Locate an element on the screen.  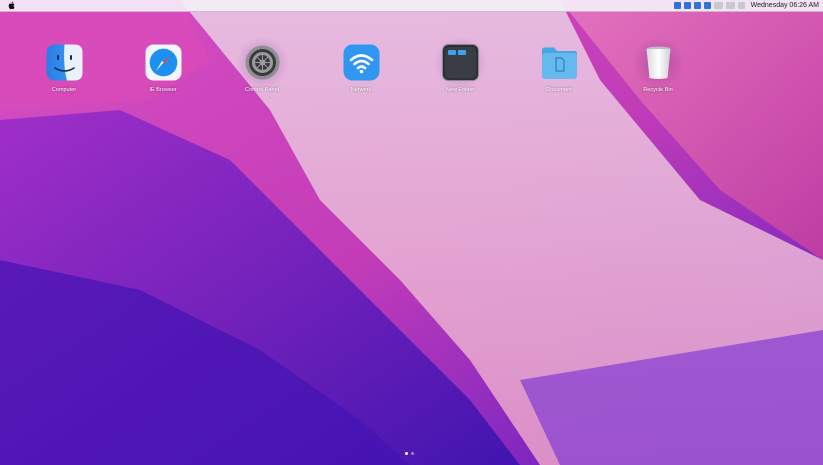
desktop-icon-computer: Computer is located at coordinates (64, 68).